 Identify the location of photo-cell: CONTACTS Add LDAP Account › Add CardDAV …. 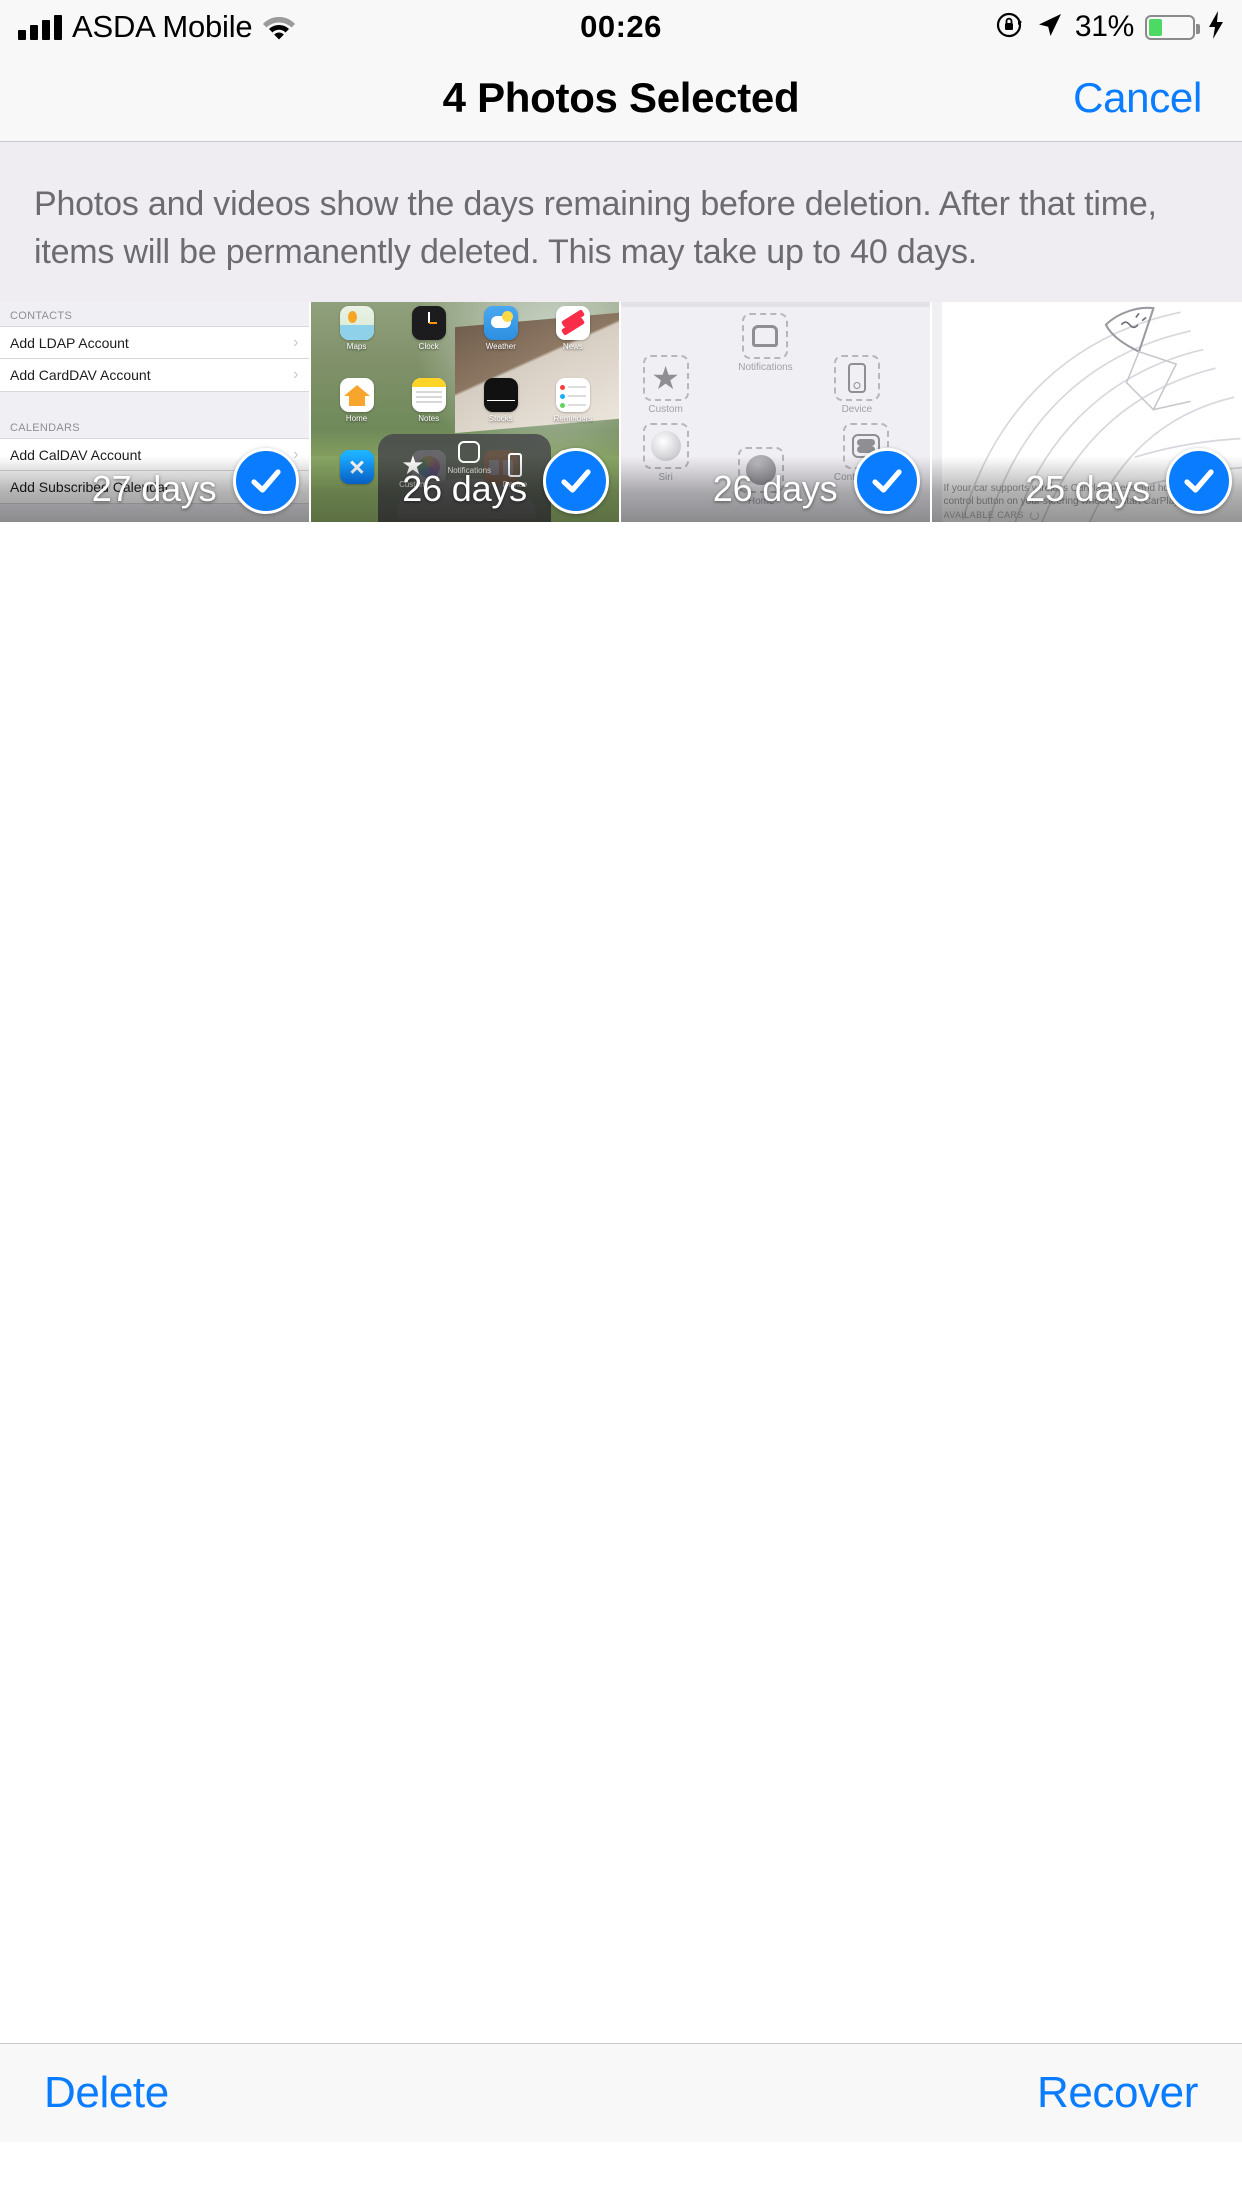
(155, 412).